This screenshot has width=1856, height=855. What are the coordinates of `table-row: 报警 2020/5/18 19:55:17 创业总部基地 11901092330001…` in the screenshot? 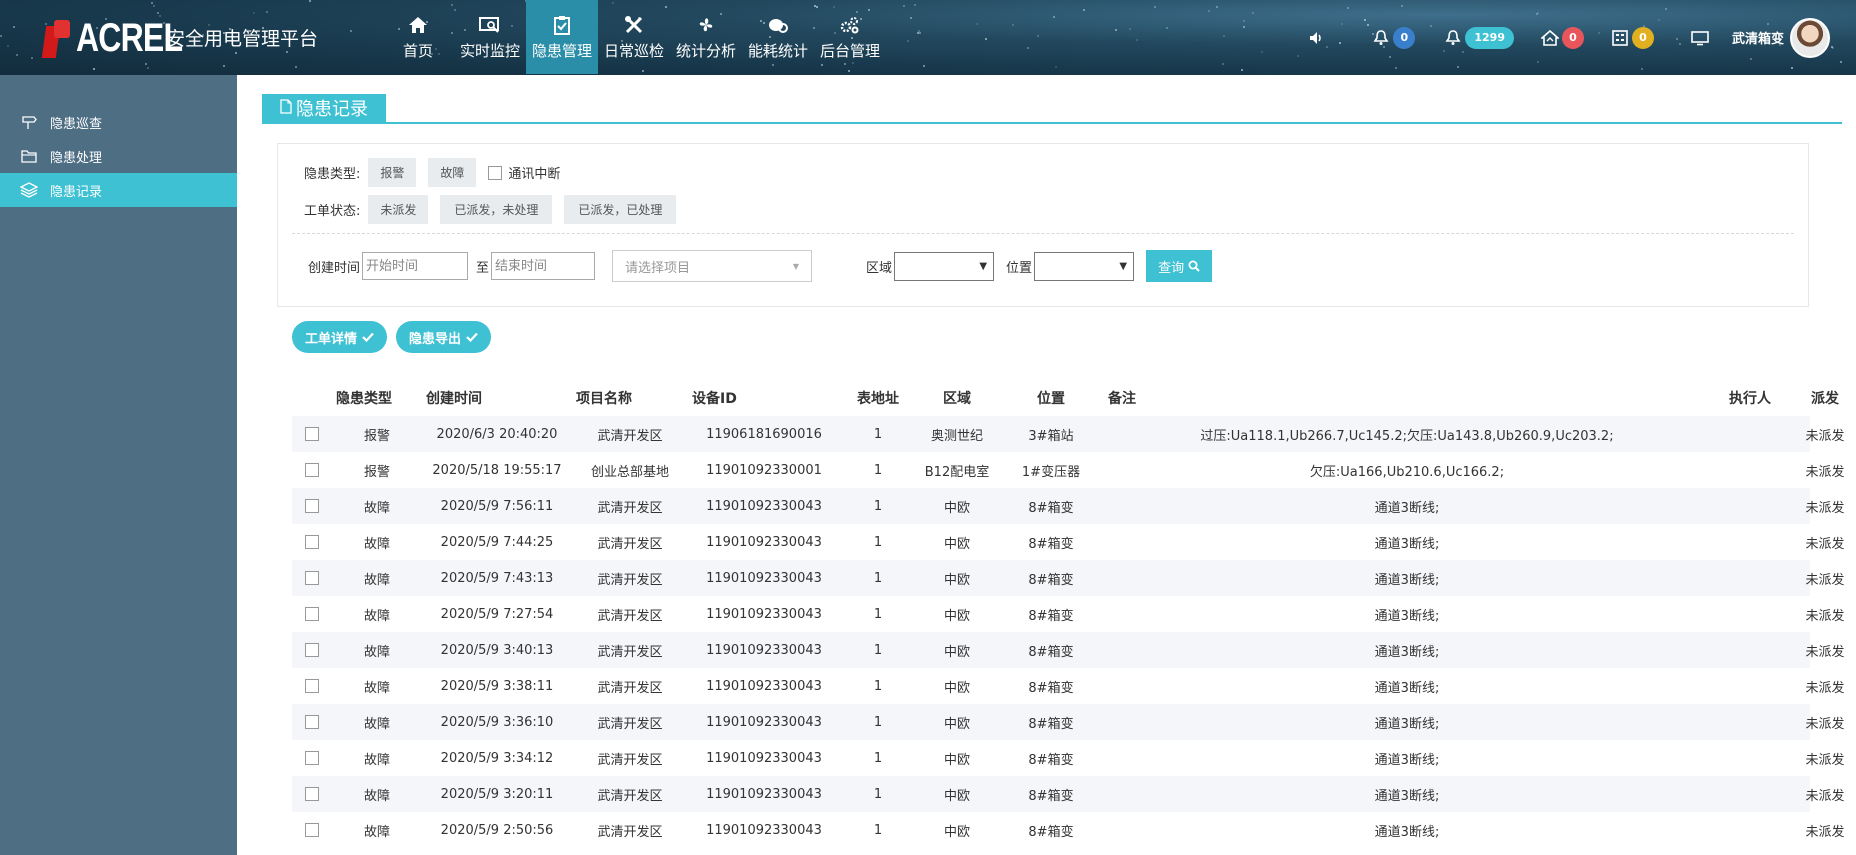 It's located at (1068, 470).